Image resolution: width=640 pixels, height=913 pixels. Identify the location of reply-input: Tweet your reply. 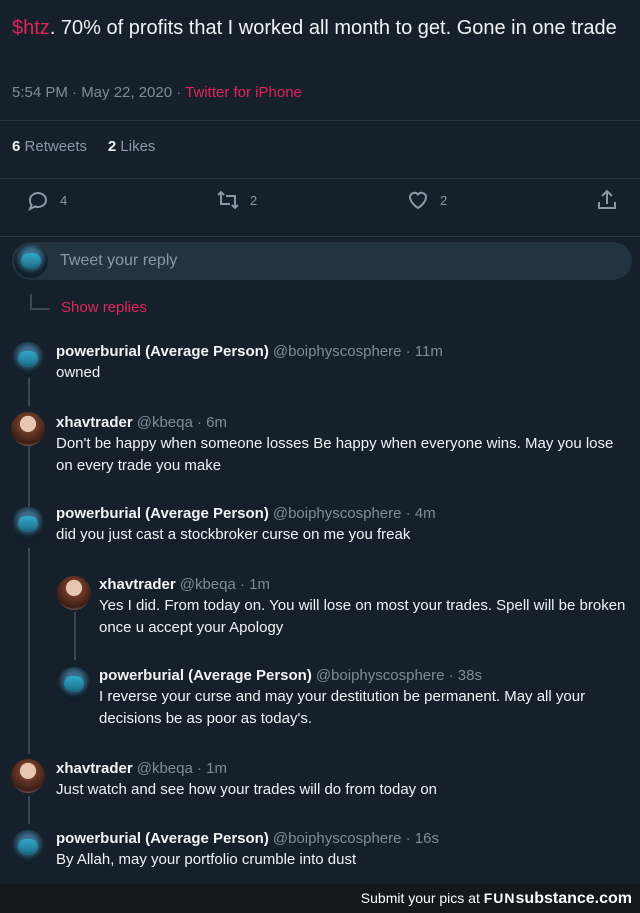
(322, 261).